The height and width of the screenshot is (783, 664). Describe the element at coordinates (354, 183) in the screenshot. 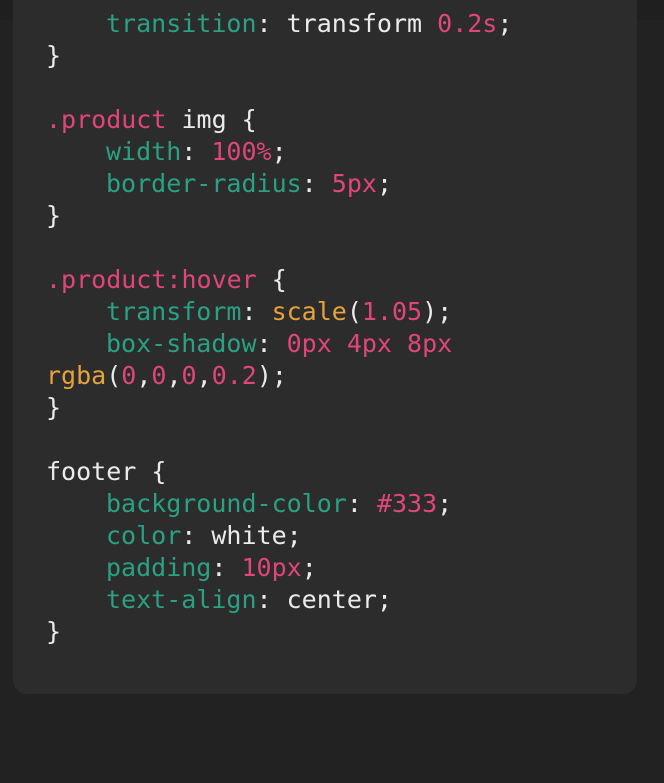

I see `code-token: 5px` at that location.